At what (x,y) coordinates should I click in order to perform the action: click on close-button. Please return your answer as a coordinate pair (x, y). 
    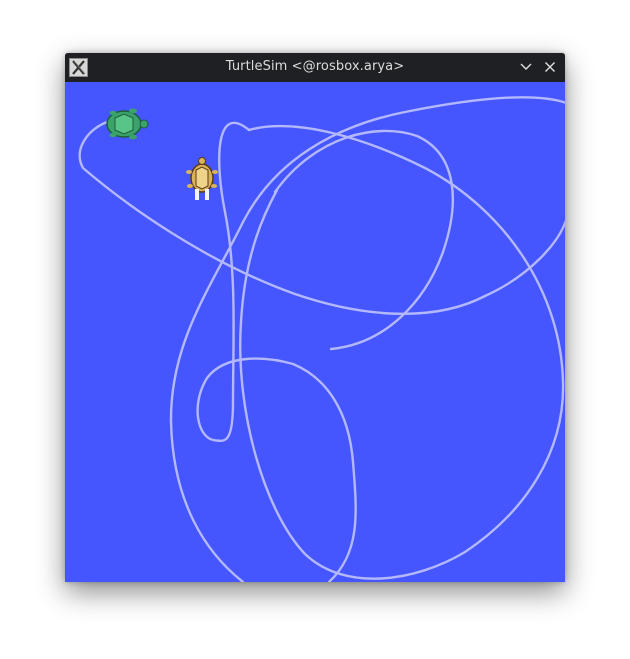
    Looking at the image, I should click on (550, 67).